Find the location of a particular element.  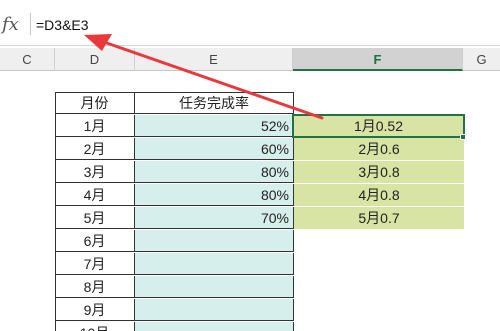

cell-month-1: 1月 is located at coordinates (95, 126).